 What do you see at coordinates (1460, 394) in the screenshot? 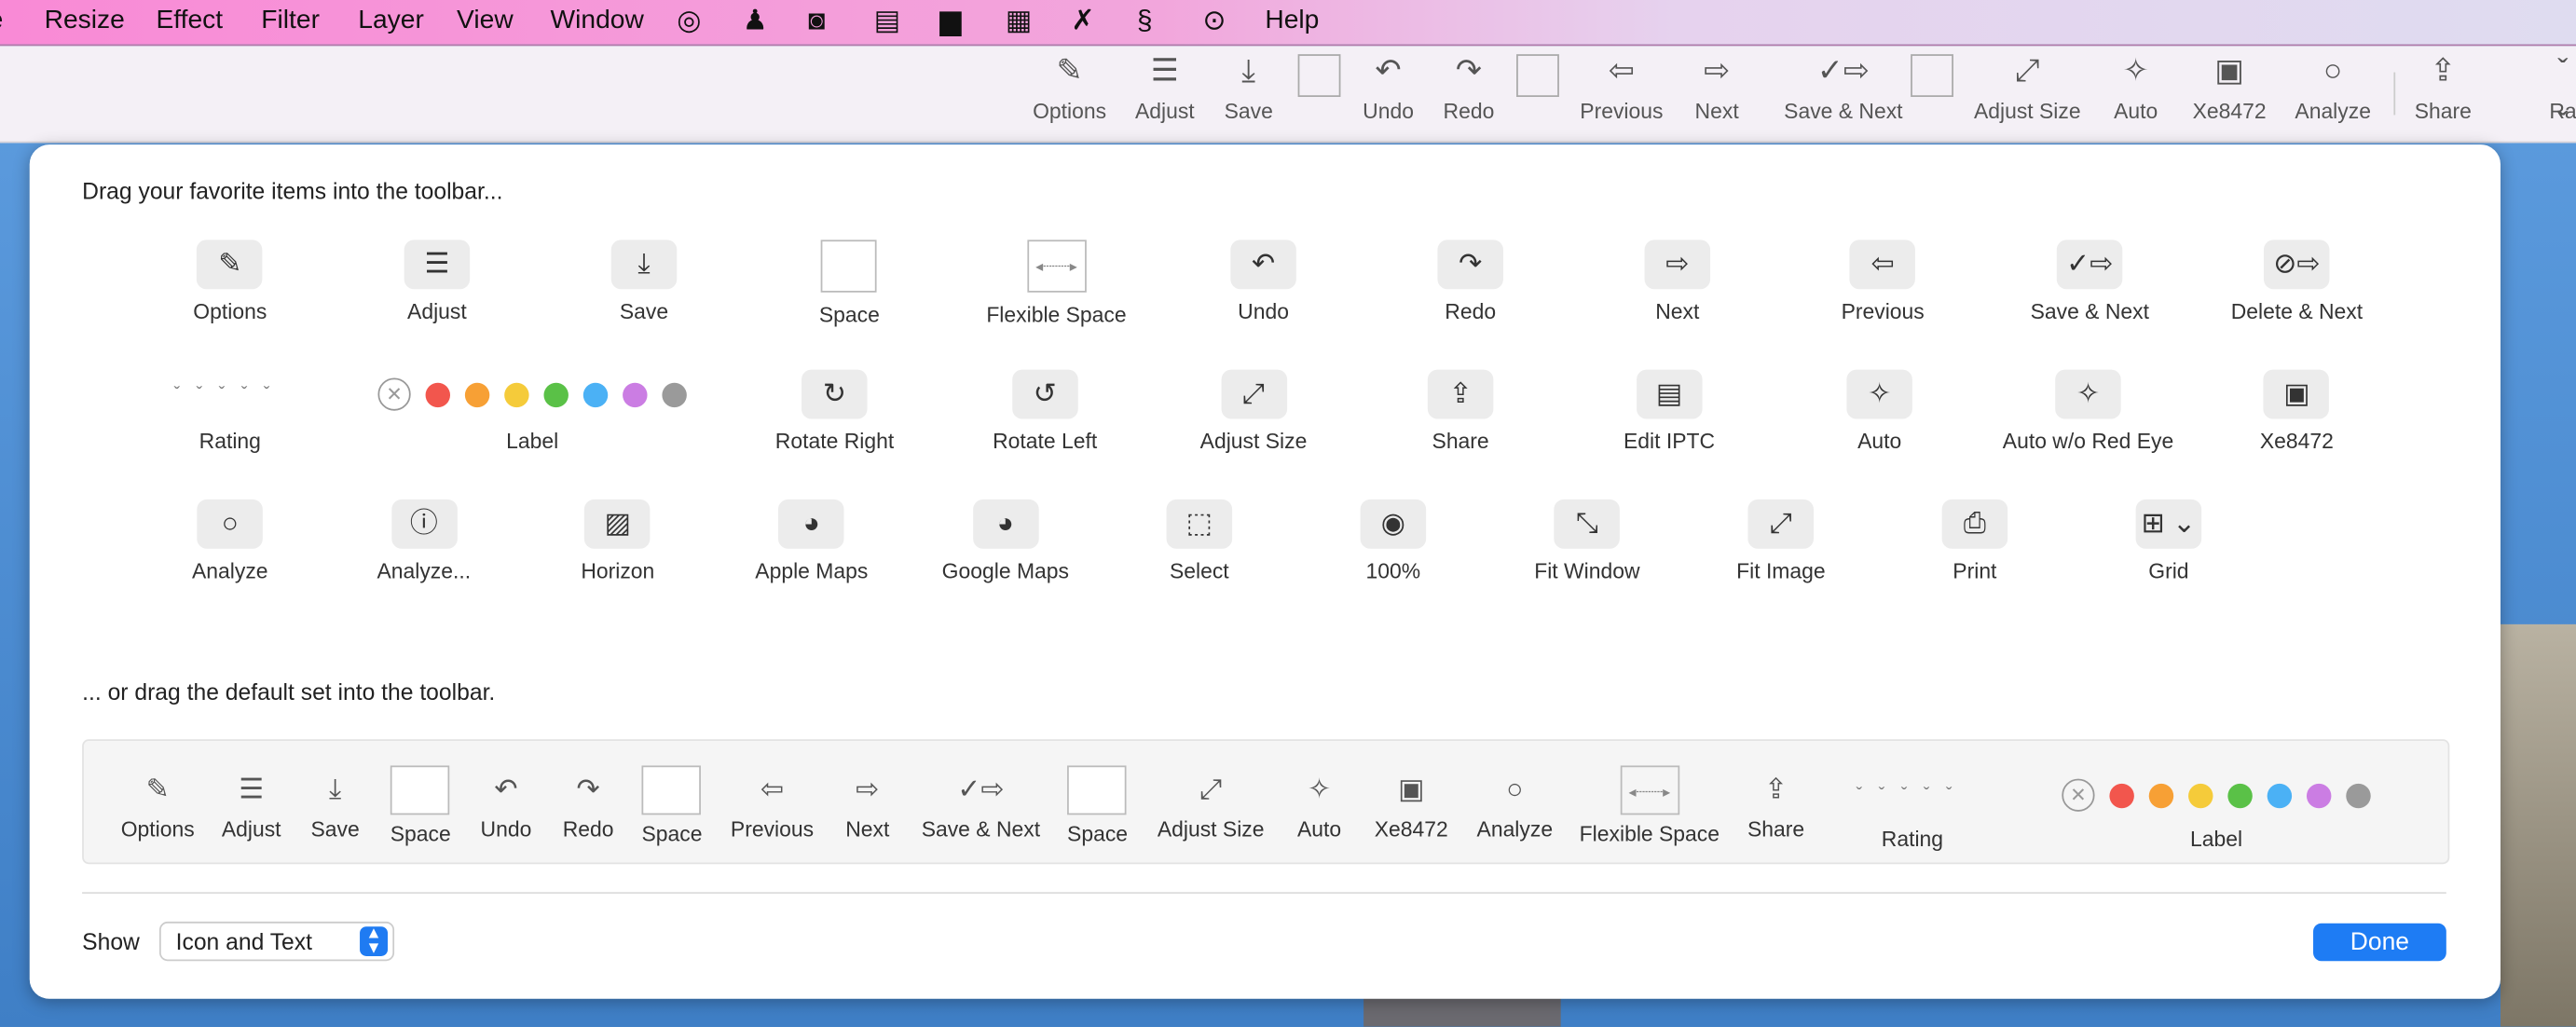
I see `share-icon: ⇪` at bounding box center [1460, 394].